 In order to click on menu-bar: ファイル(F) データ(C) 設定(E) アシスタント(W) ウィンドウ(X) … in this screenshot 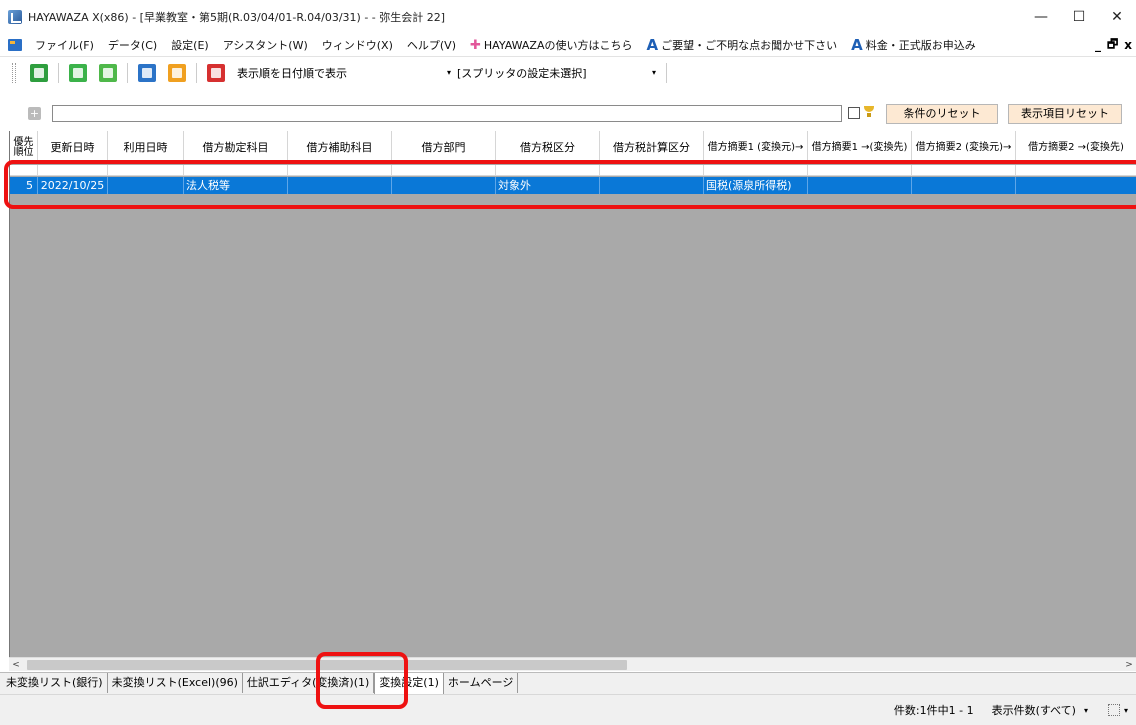, I will do `click(568, 45)`.